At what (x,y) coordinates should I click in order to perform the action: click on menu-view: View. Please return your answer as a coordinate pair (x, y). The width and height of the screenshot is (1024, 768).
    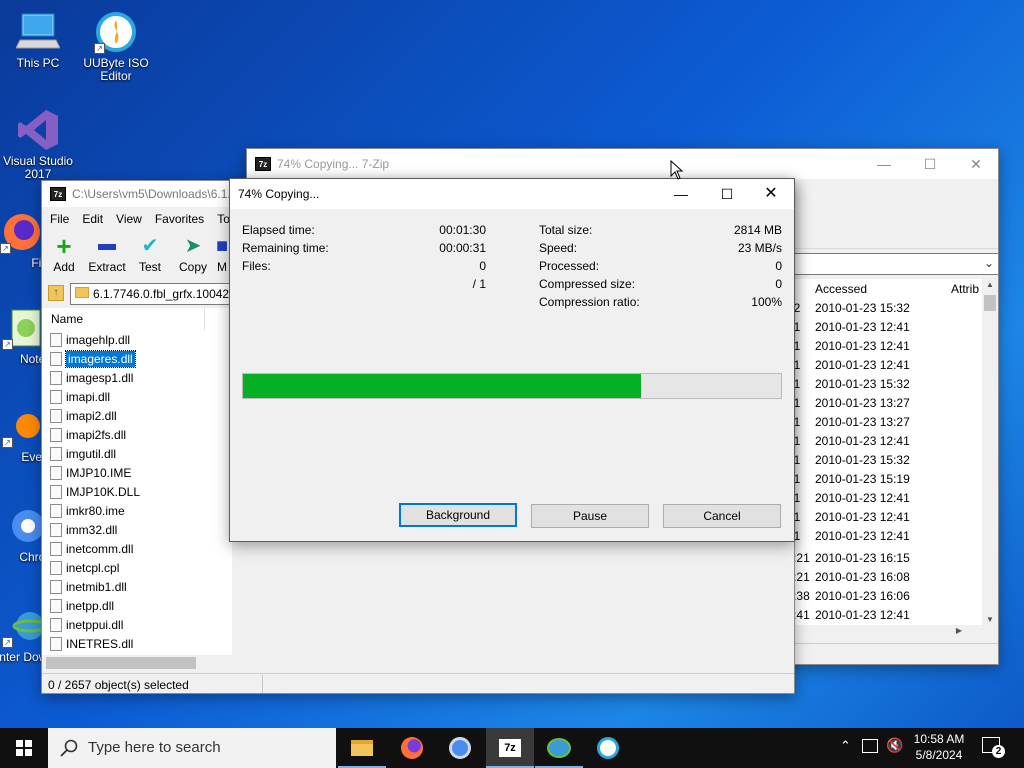
    Looking at the image, I should click on (129, 219).